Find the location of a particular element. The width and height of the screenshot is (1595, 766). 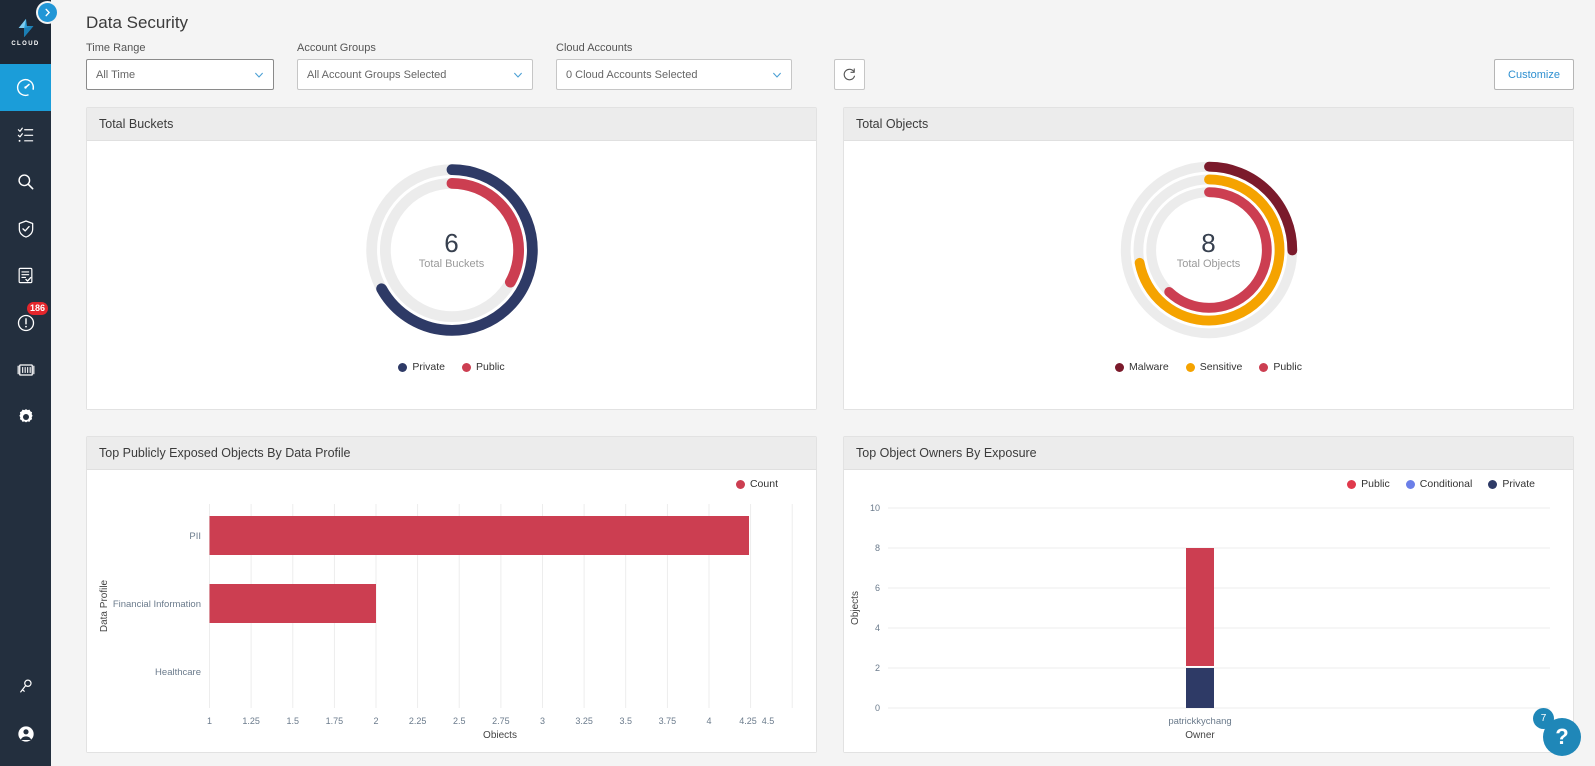

xtick-7: 2.75 is located at coordinates (501, 721).